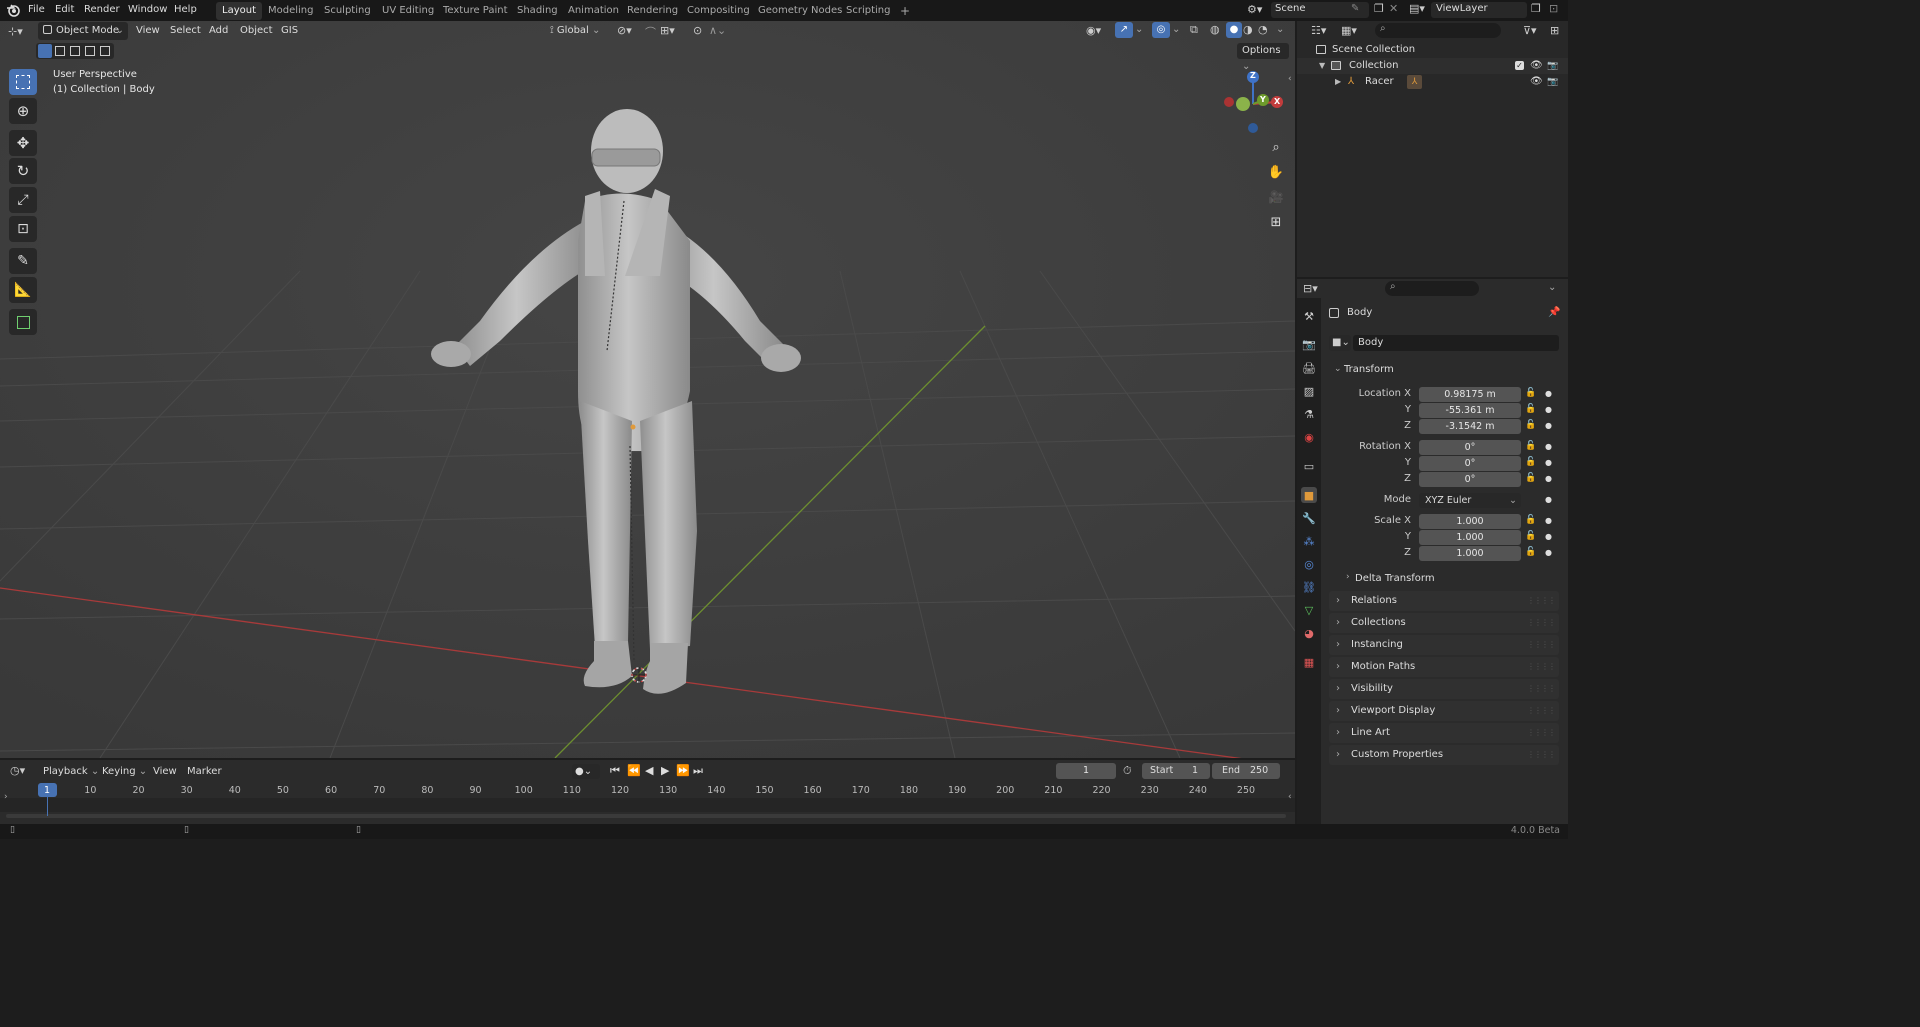 This screenshot has width=1920, height=1027. I want to click on location-x-field: 0.98175 m, so click(1470, 394).